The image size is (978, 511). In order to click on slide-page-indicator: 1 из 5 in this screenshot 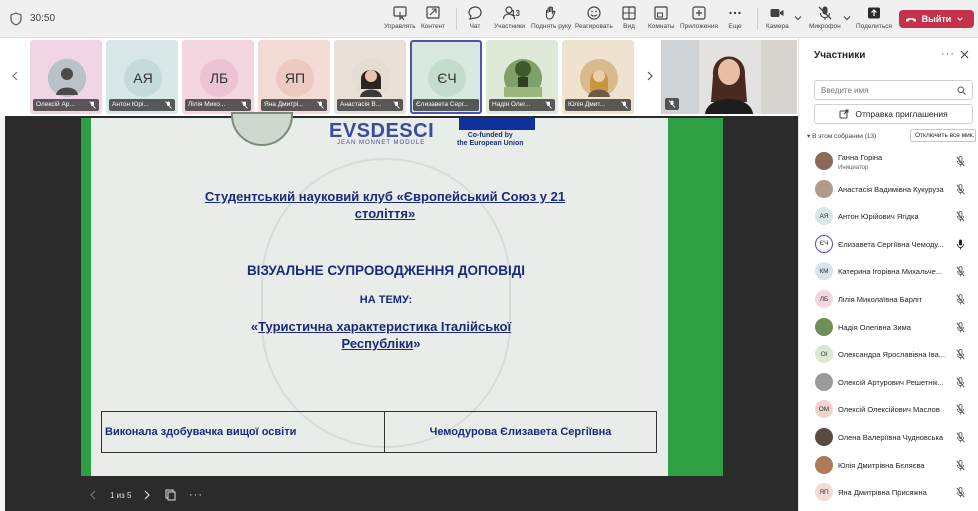, I will do `click(121, 495)`.